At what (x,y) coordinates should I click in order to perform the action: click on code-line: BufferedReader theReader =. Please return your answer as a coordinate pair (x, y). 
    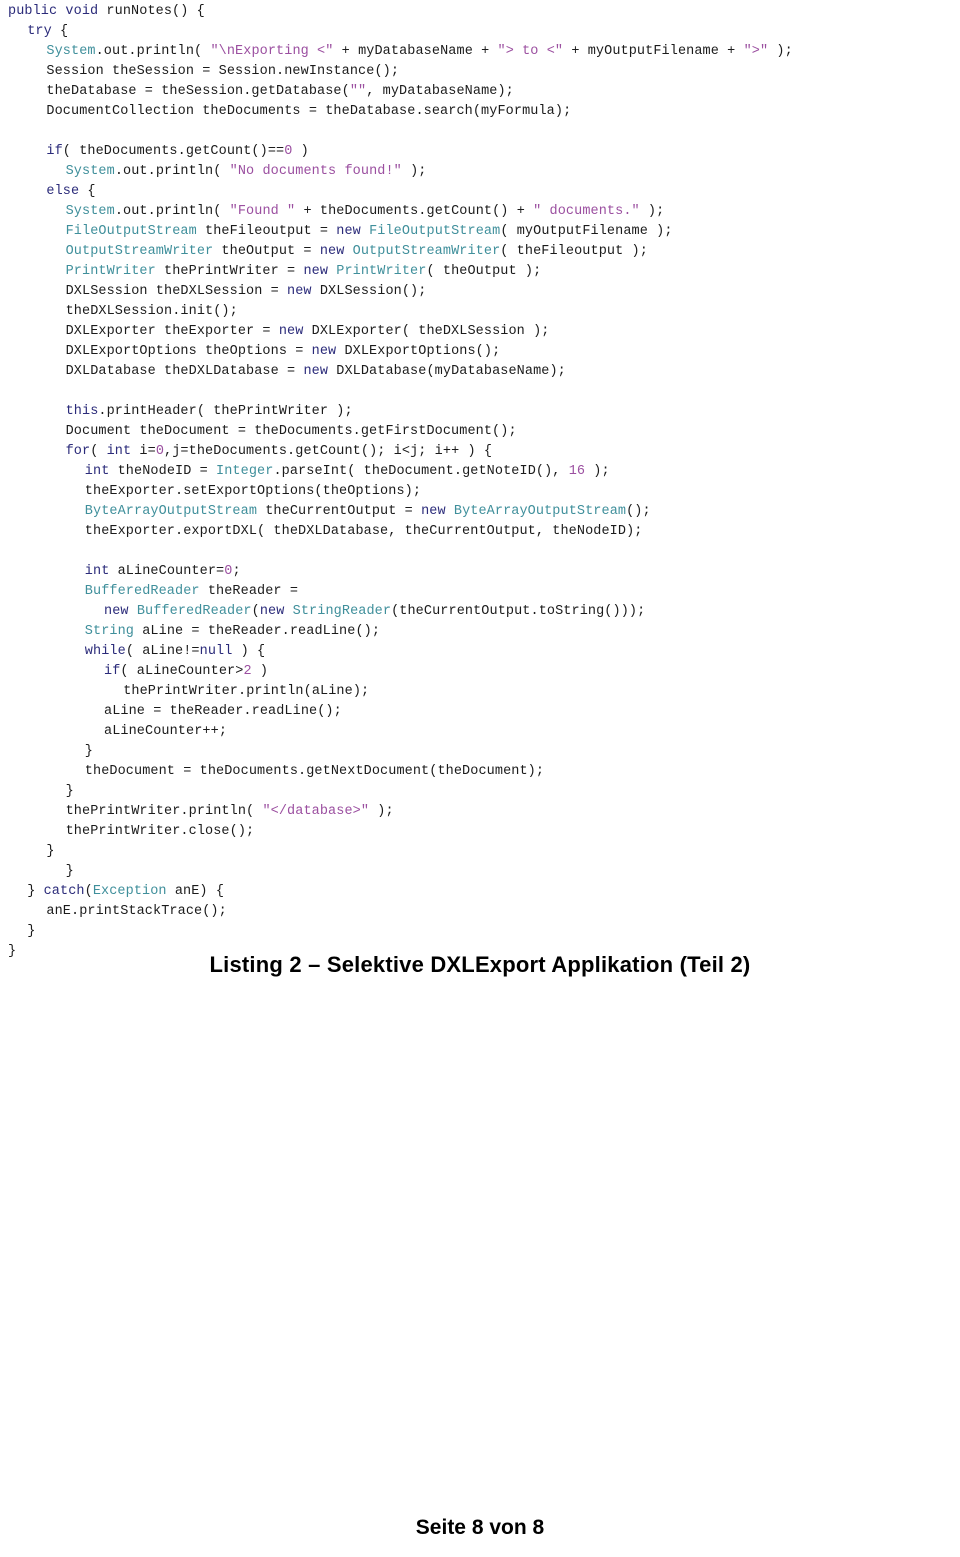
    Looking at the image, I should click on (480, 592).